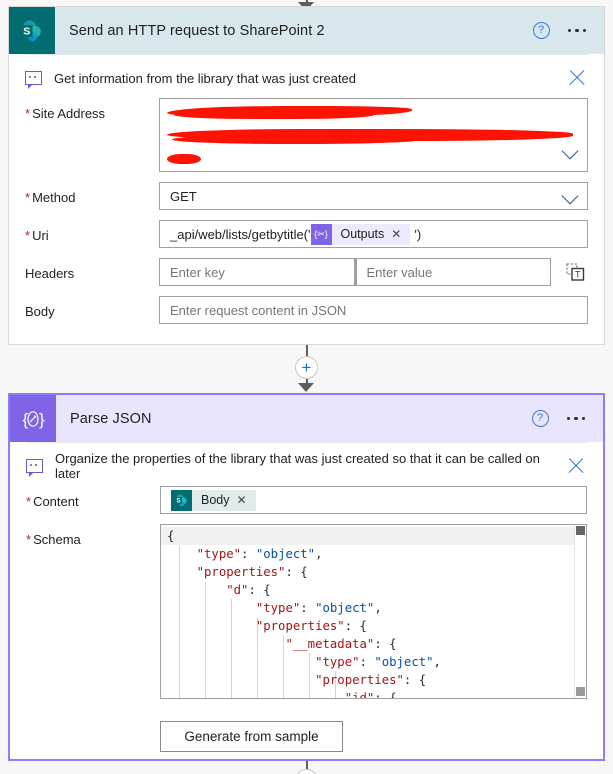  What do you see at coordinates (373, 536) in the screenshot?
I see `code-line: {` at bounding box center [373, 536].